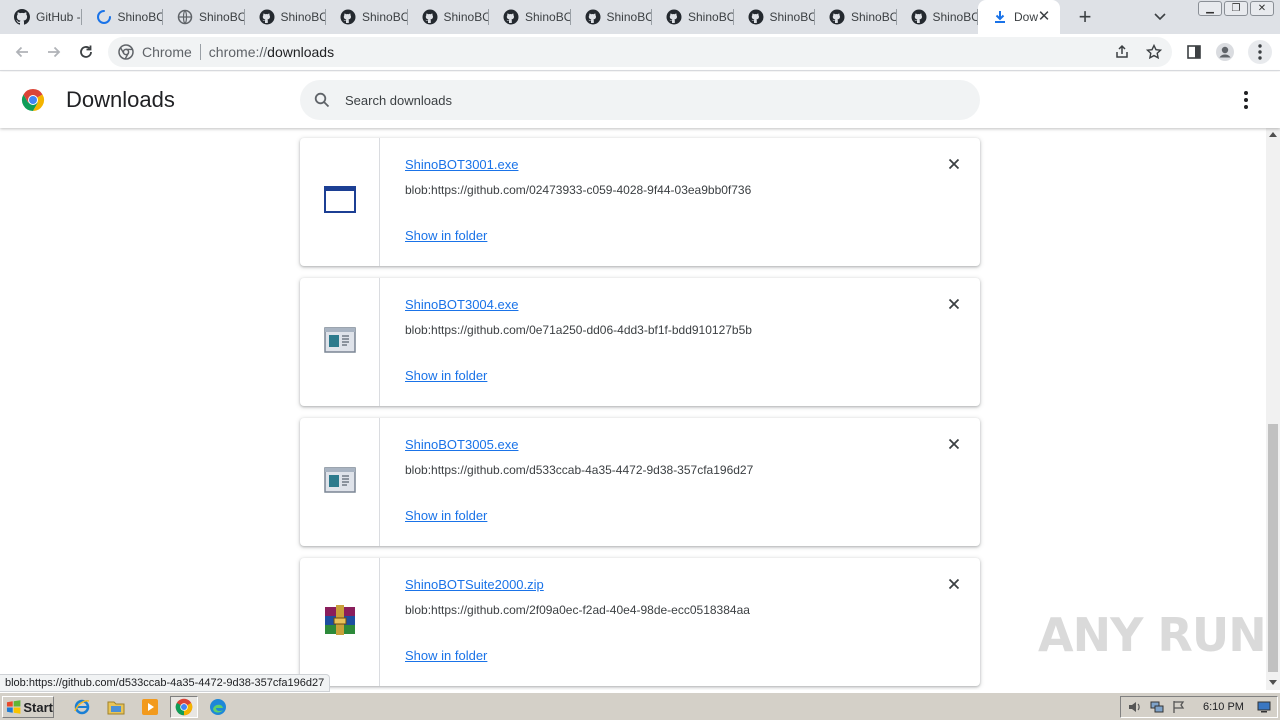 This screenshot has height=720, width=1280. I want to click on globe-icon, so click(185, 17).